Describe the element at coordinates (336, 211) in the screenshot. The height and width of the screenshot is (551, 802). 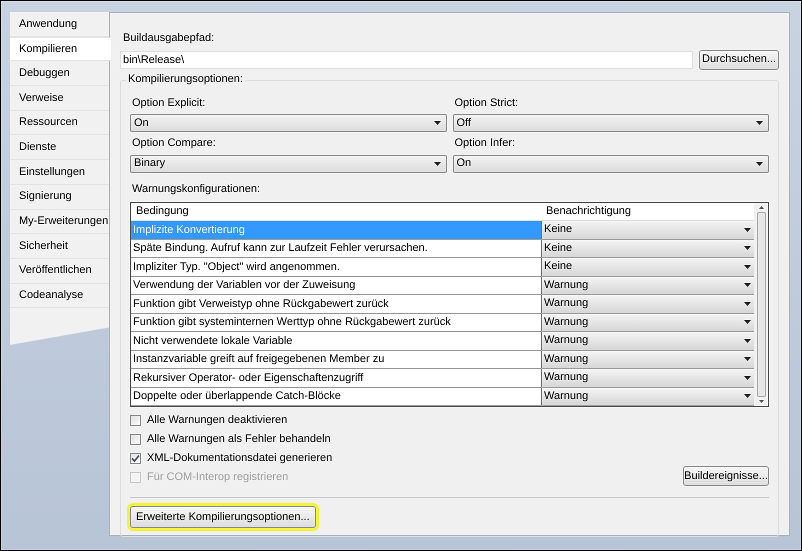
I see `column-header: Bedingung` at that location.